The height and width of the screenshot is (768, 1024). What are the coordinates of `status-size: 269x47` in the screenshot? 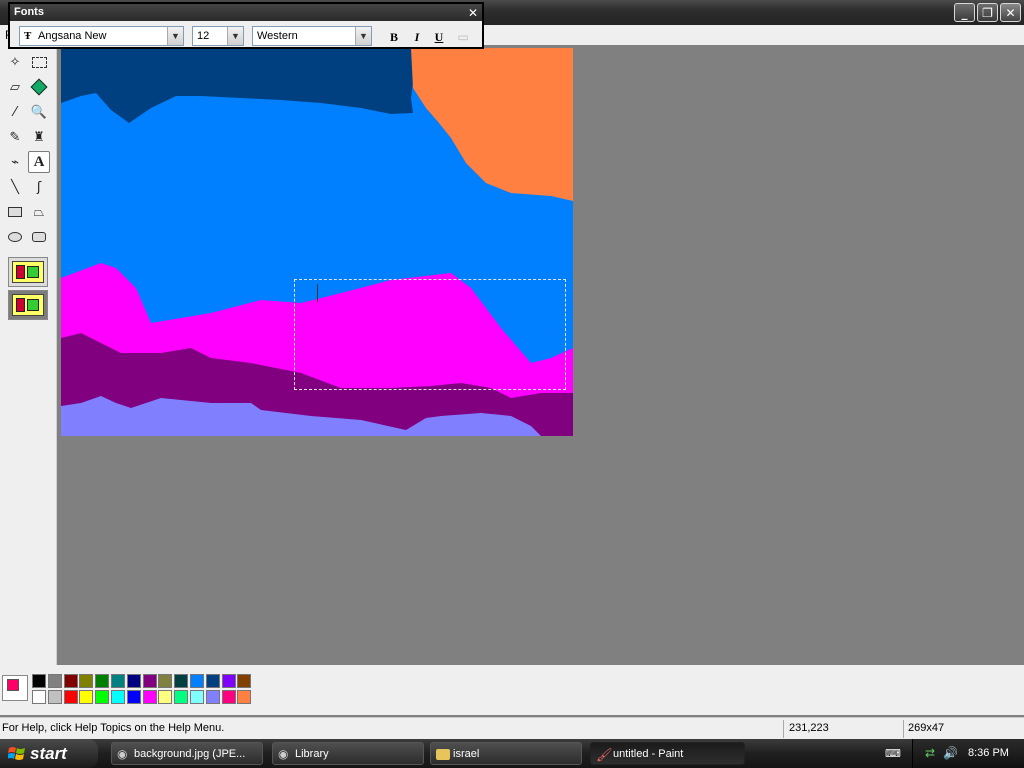 It's located at (926, 728).